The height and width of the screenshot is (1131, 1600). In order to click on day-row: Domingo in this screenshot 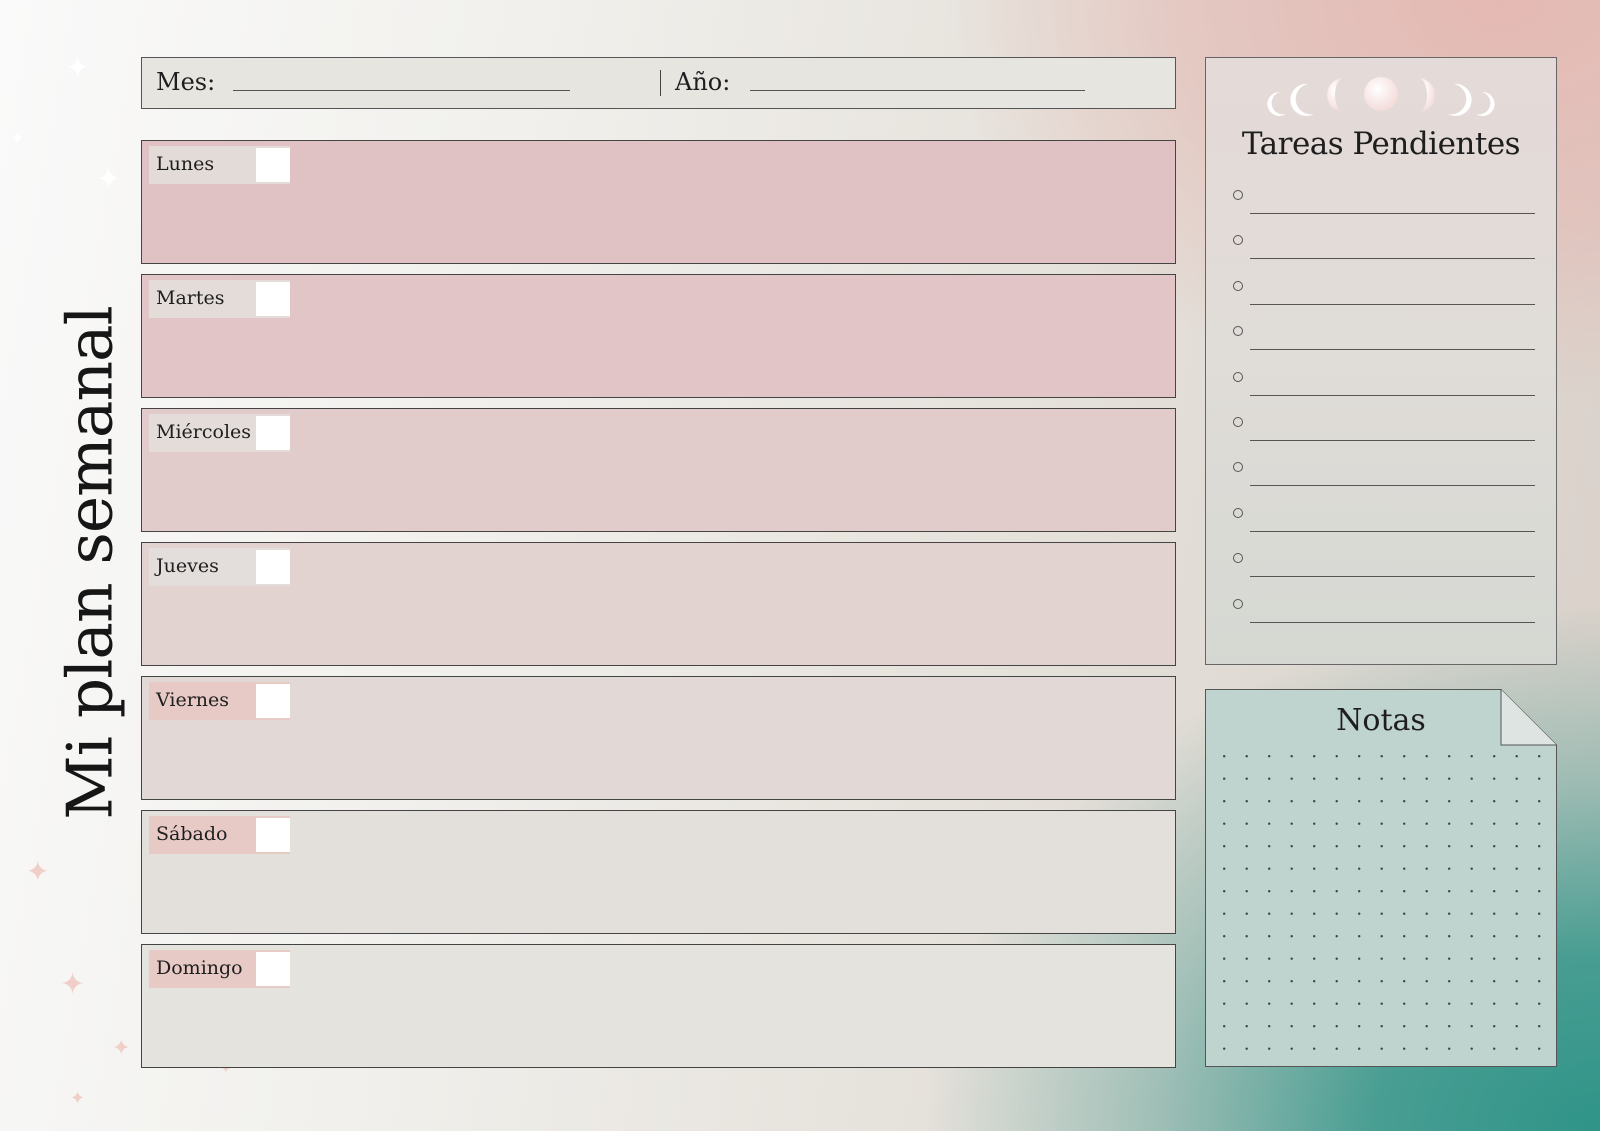, I will do `click(658, 1006)`.